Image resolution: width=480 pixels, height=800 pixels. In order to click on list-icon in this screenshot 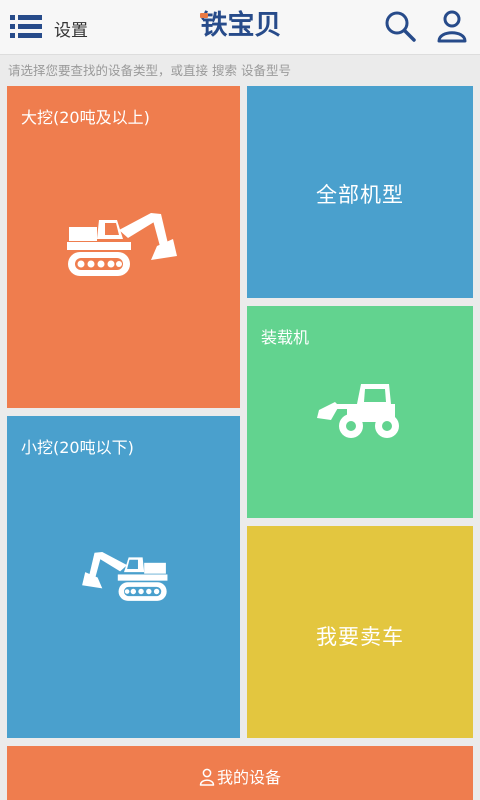, I will do `click(26, 27)`.